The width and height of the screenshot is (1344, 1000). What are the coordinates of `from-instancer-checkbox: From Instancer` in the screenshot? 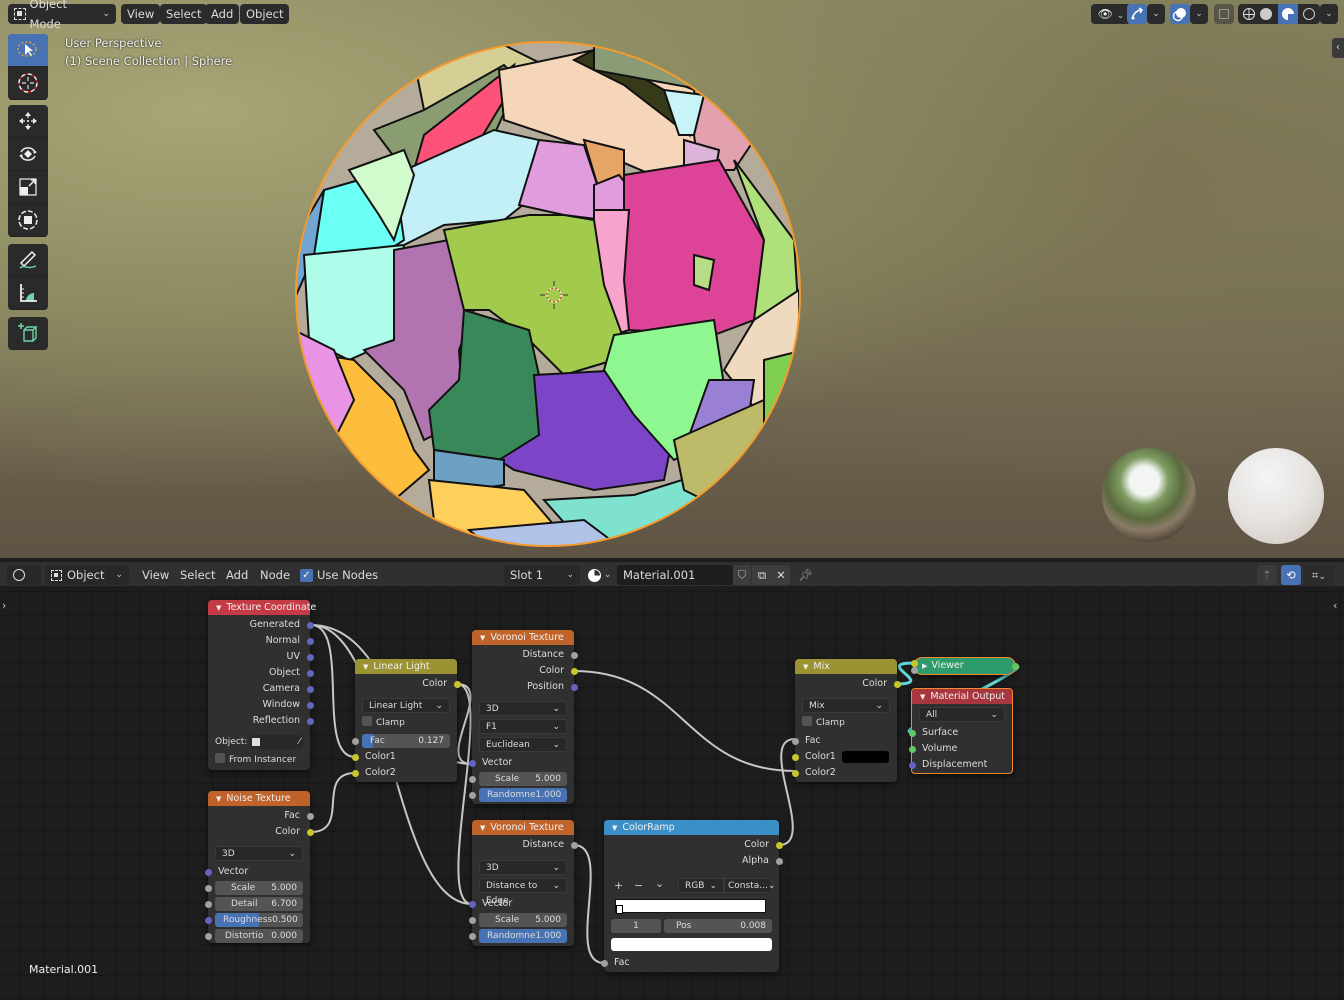 It's located at (255, 759).